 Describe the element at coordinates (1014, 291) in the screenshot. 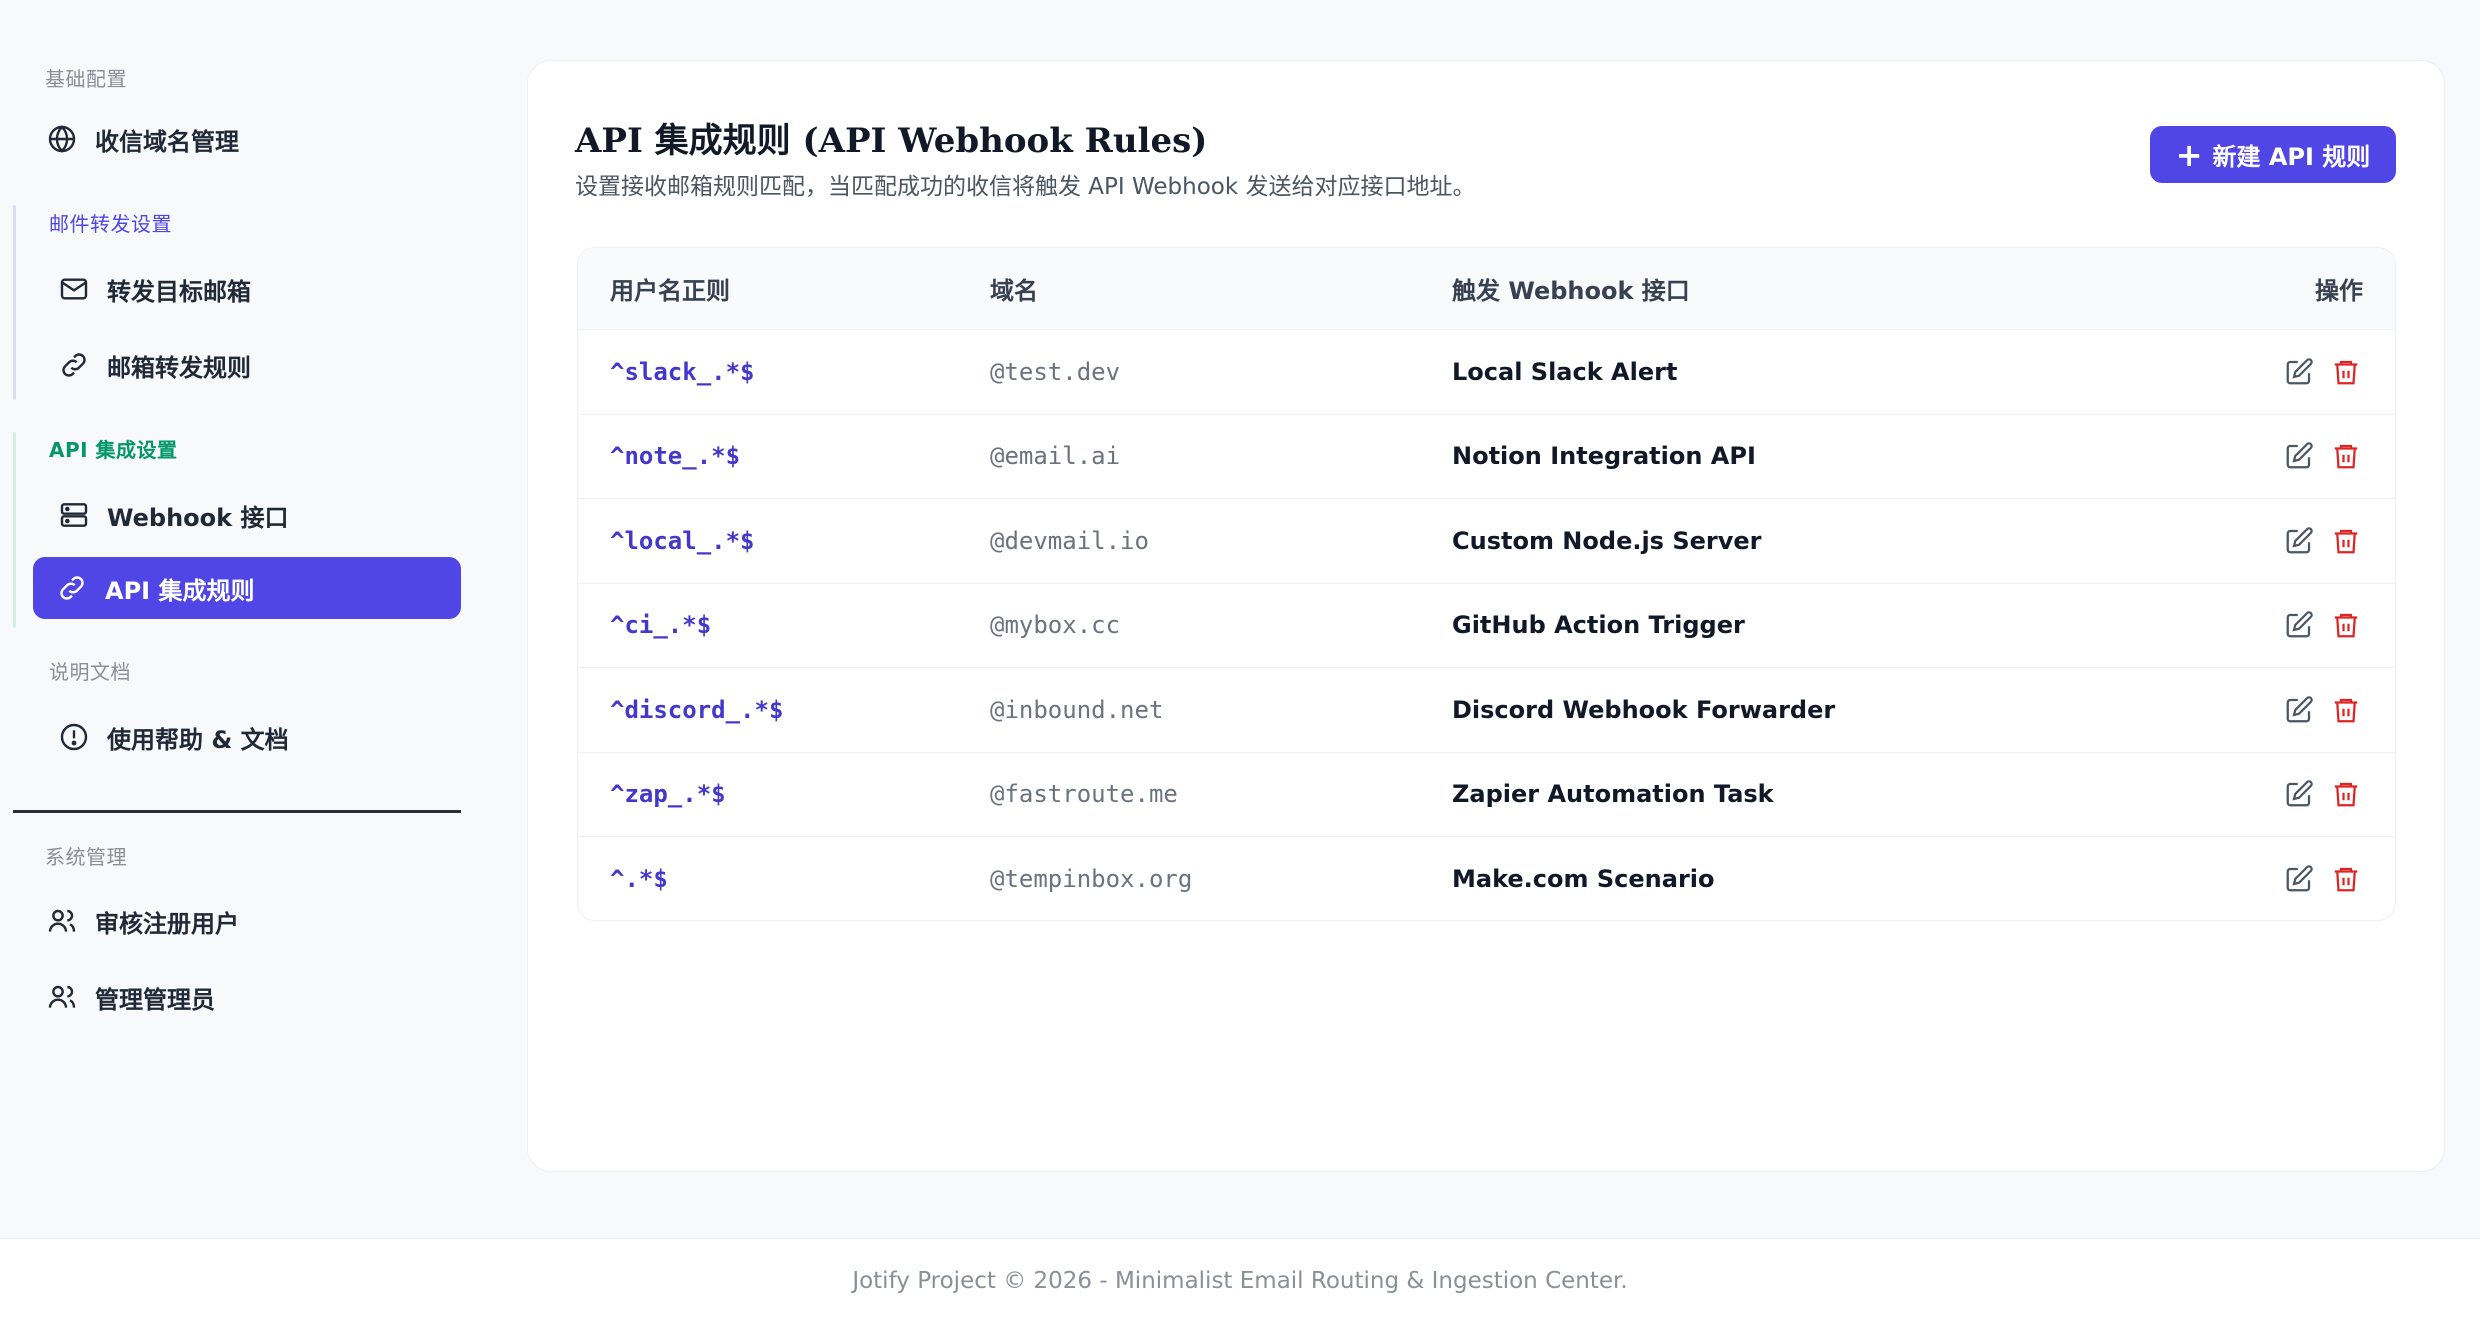

I see `header-domain: 域名` at that location.